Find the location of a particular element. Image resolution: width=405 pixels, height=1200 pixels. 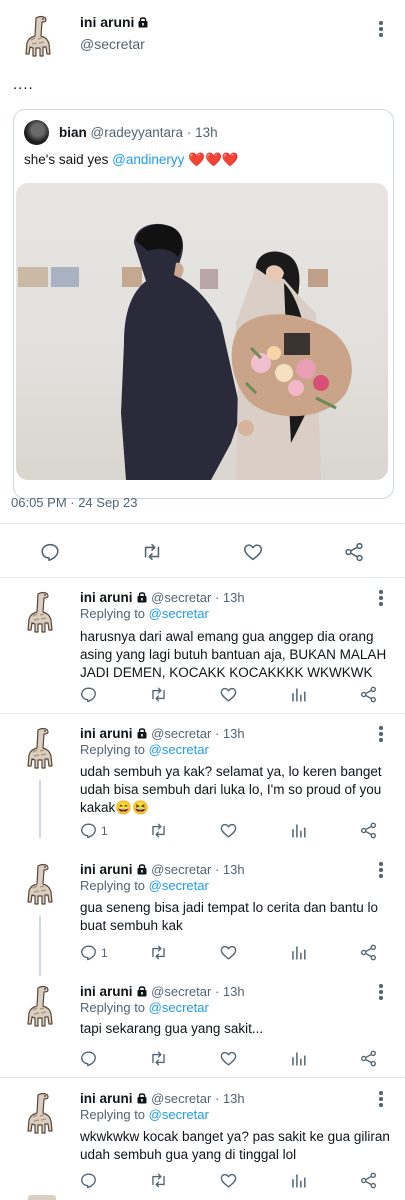

tweet-timestamp: 06:05 PM · 24 Sep 23 is located at coordinates (74, 502).